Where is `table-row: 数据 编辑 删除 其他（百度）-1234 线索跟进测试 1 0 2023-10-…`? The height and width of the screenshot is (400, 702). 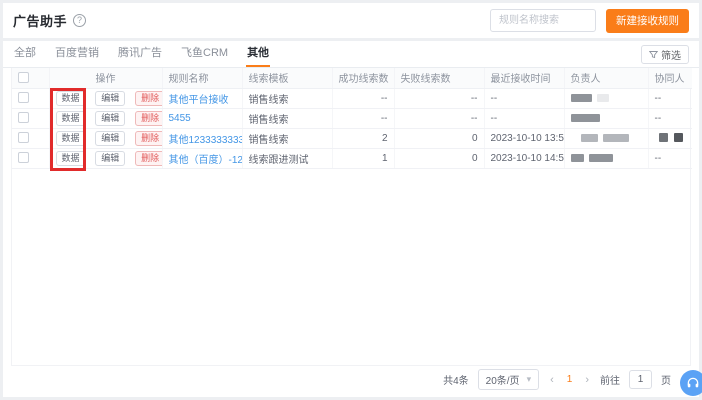
table-row: 数据 编辑 删除 其他（百度）-1234 线索跟进测试 1 0 2023-10-… is located at coordinates (352, 158).